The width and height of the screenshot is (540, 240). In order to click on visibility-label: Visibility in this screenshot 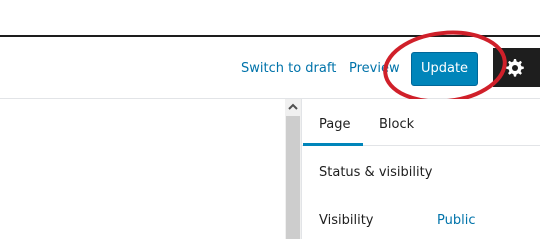, I will do `click(346, 220)`.